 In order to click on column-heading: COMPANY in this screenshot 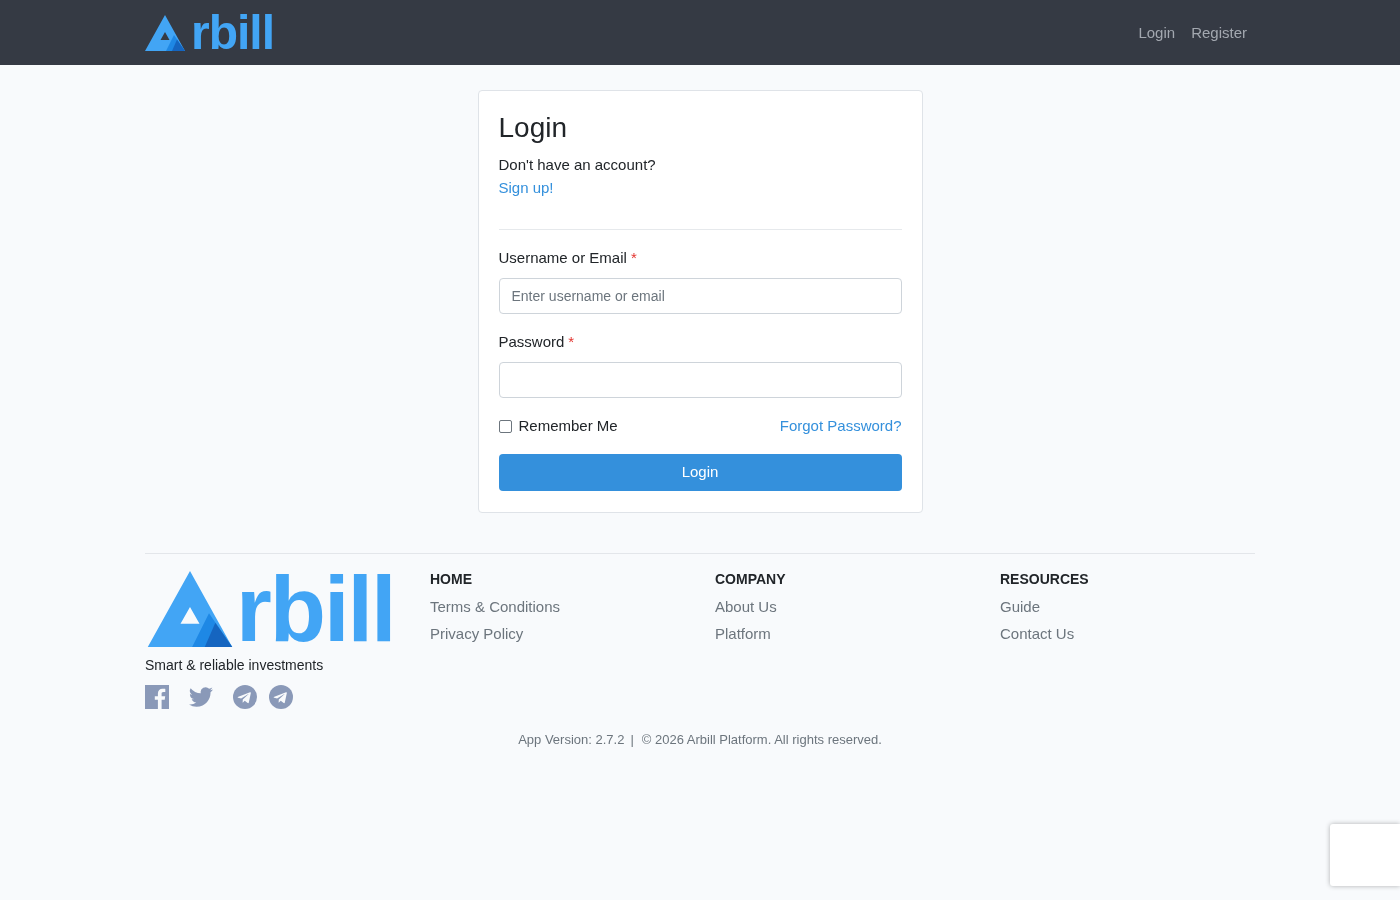, I will do `click(751, 579)`.